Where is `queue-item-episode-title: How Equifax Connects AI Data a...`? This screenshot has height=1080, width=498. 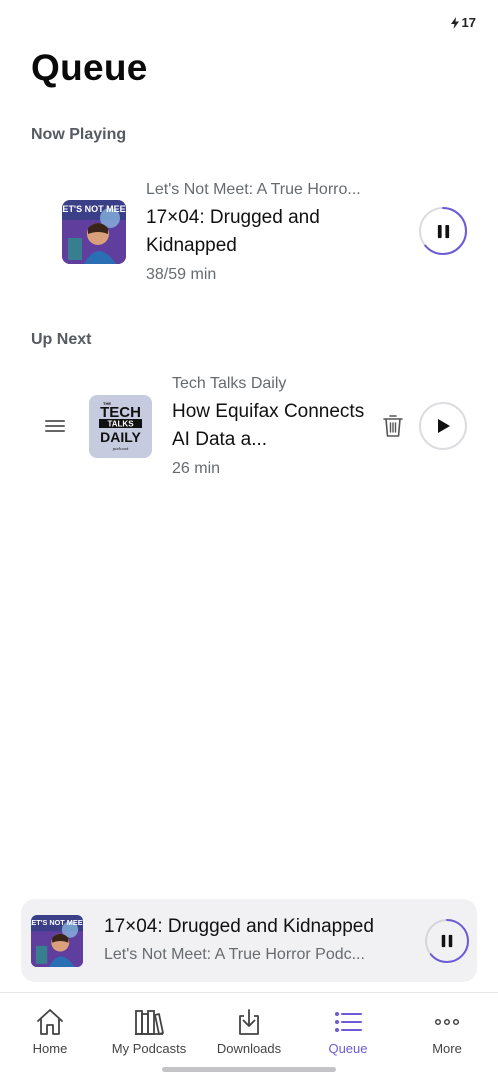
queue-item-episode-title: How Equifax Connects AI Data a... is located at coordinates (268, 425).